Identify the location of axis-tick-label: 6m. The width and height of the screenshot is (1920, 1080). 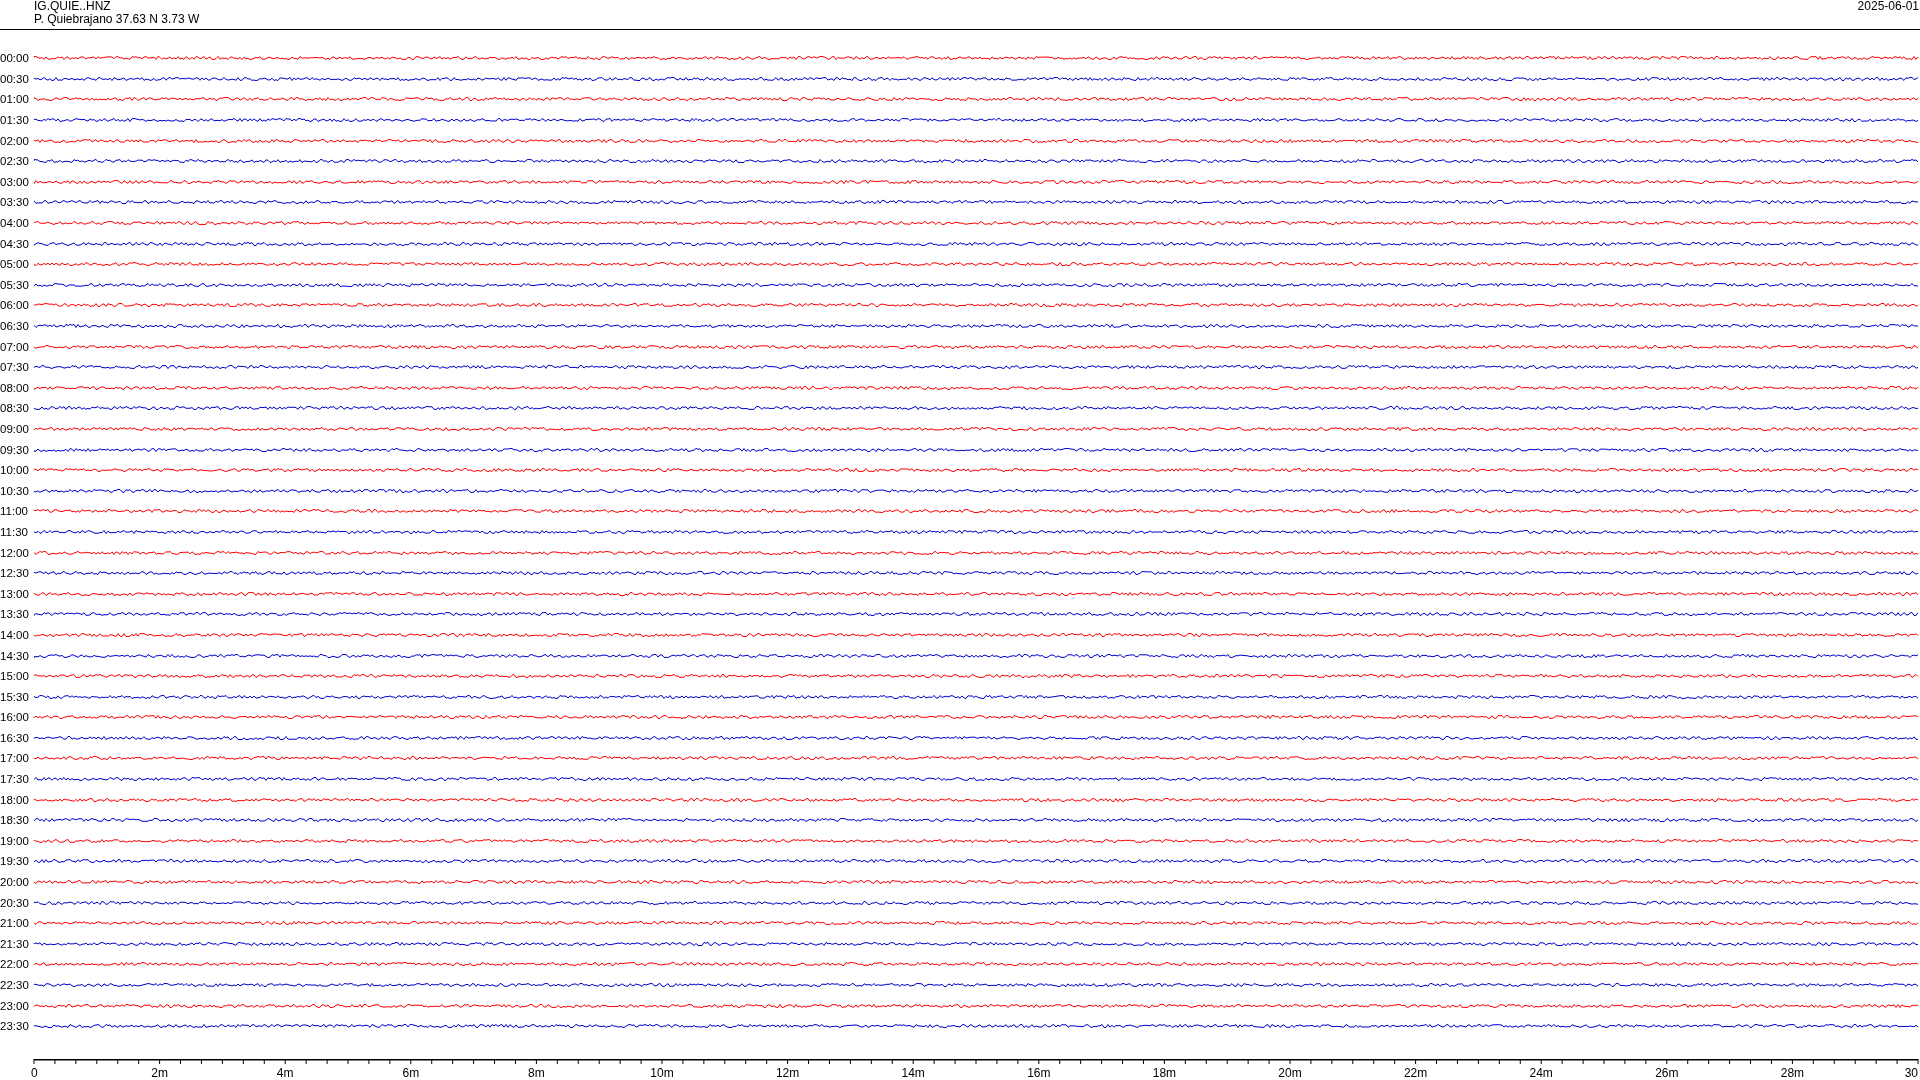
(411, 1073).